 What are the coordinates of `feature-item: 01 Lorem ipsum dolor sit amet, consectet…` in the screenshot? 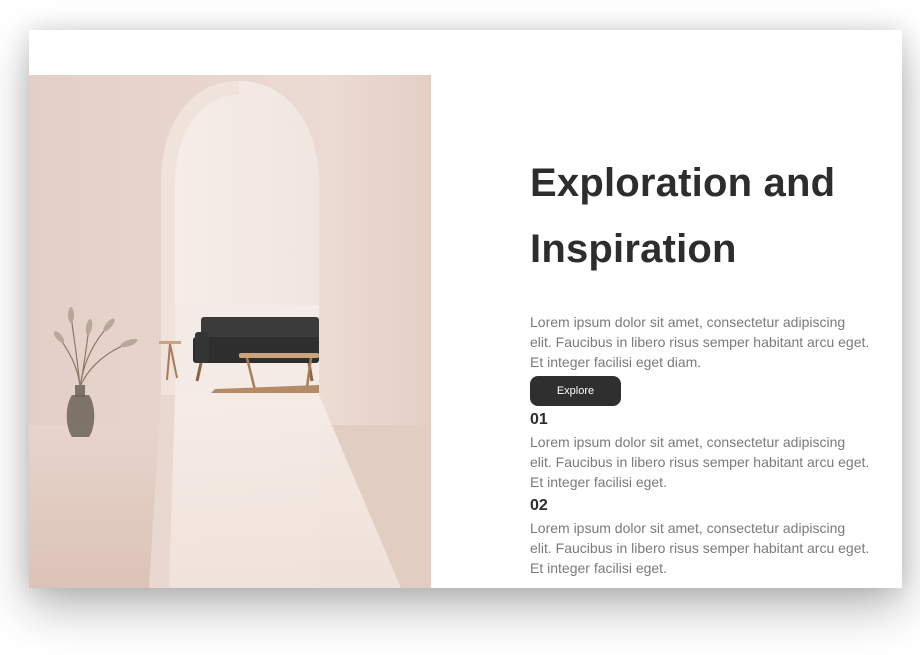 It's located at (700, 451).